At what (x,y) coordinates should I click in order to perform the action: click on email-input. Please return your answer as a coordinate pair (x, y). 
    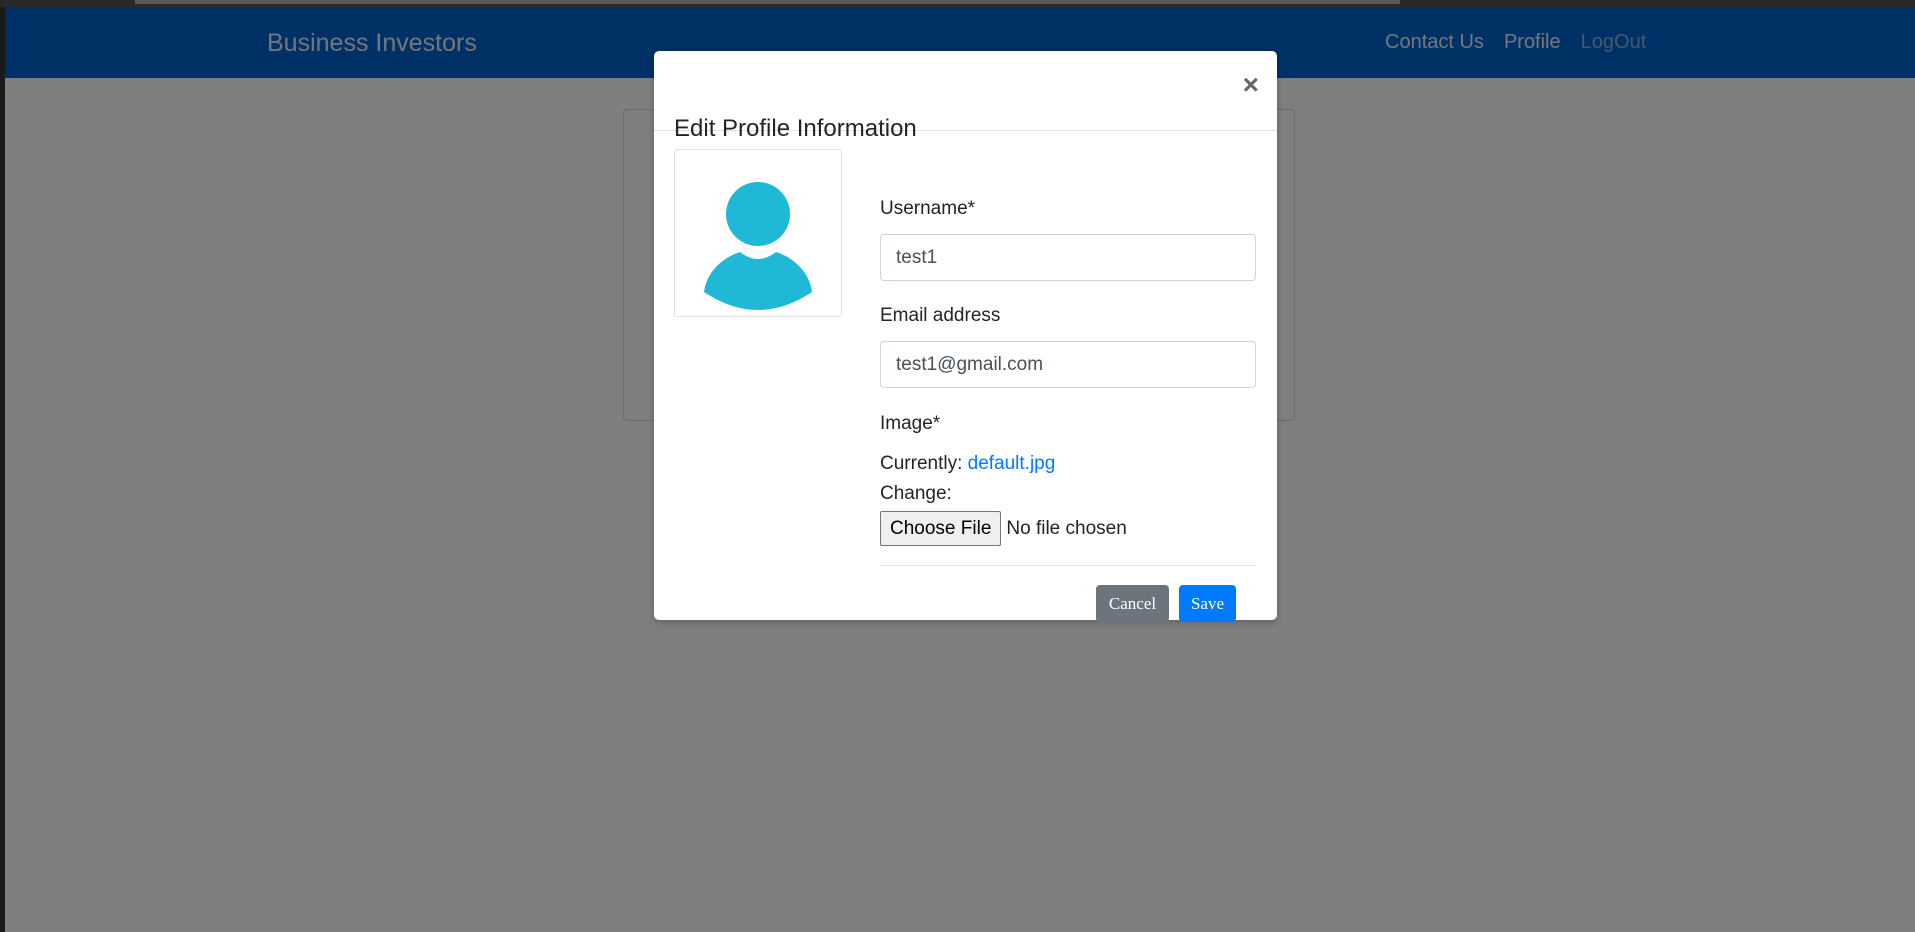
    Looking at the image, I should click on (1068, 364).